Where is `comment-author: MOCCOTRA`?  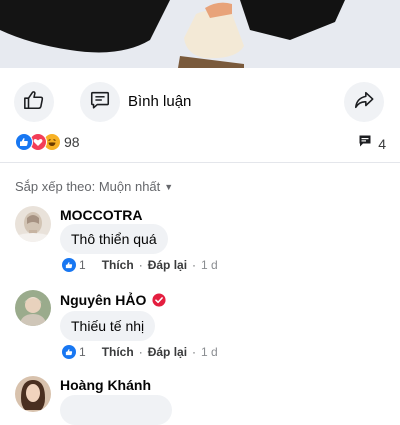
comment-author: MOCCOTRA is located at coordinates (101, 215).